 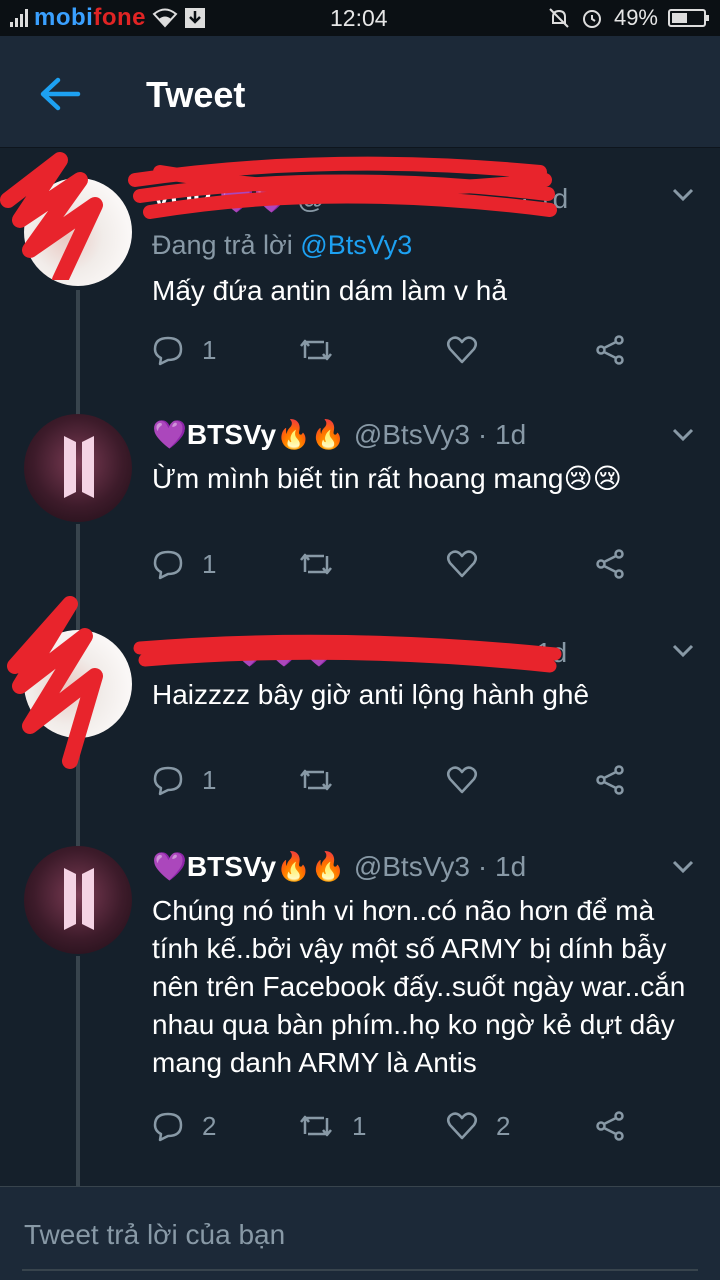 I want to click on reply-composer, so click(x=360, y=1233).